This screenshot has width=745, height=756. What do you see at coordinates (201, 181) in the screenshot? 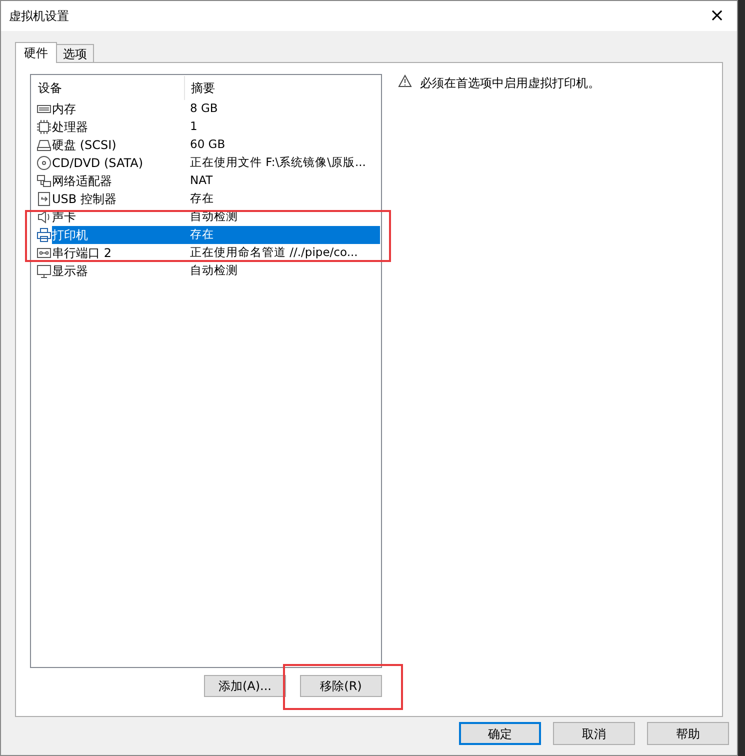
I see `device-summary: NAT` at bounding box center [201, 181].